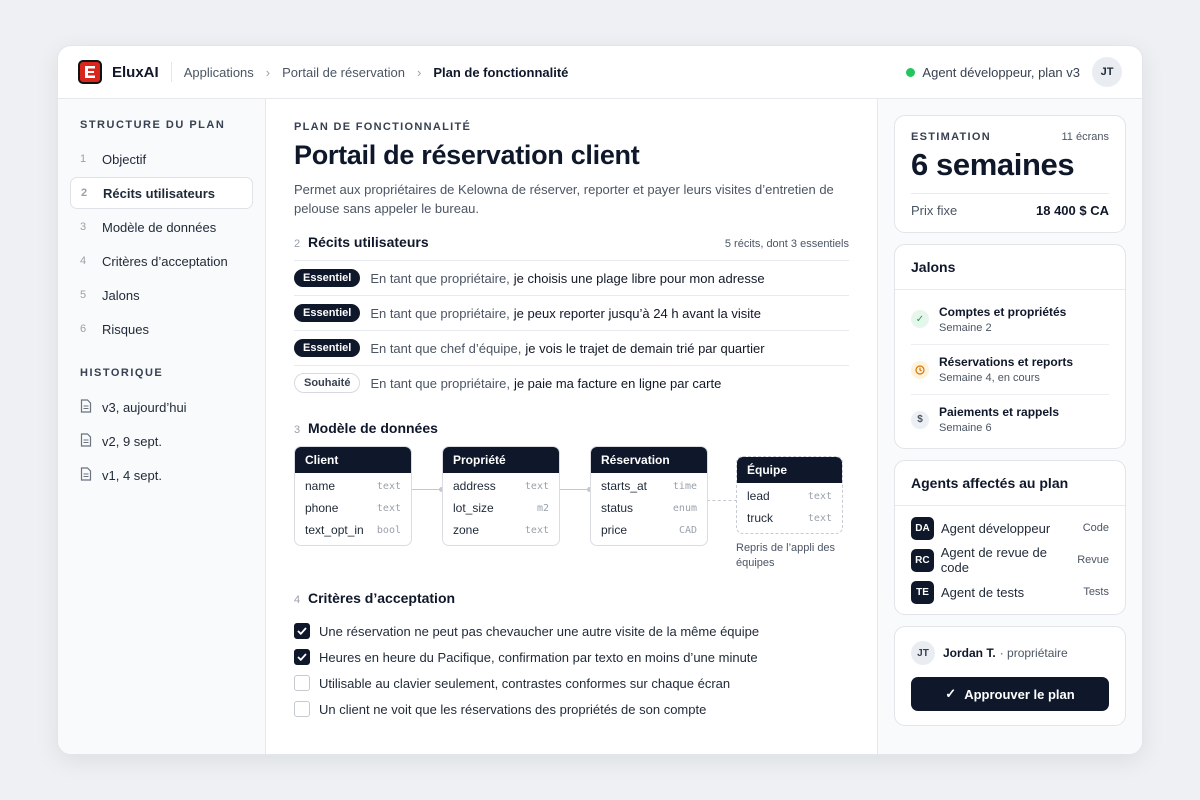 The image size is (1200, 800). I want to click on field-name: lot_size, so click(473, 508).